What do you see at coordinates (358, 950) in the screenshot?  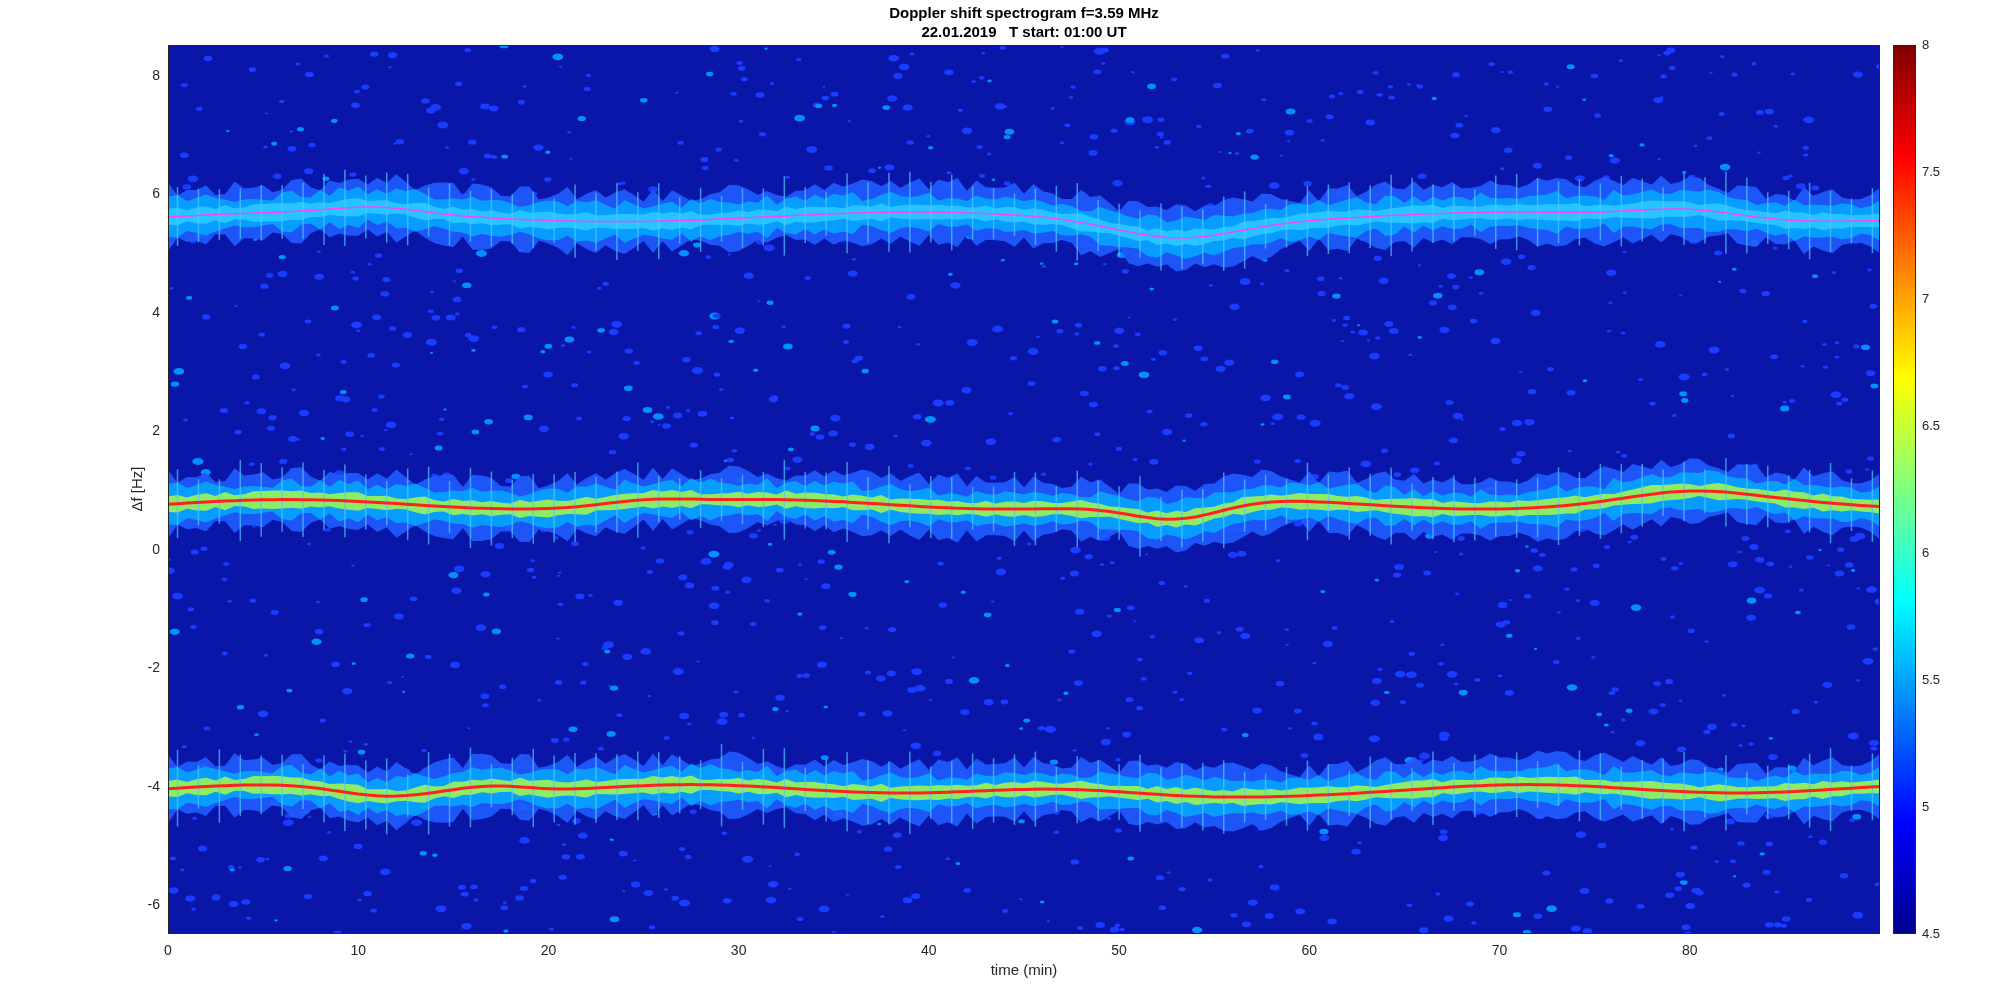 I see `x-tick-label: 10` at bounding box center [358, 950].